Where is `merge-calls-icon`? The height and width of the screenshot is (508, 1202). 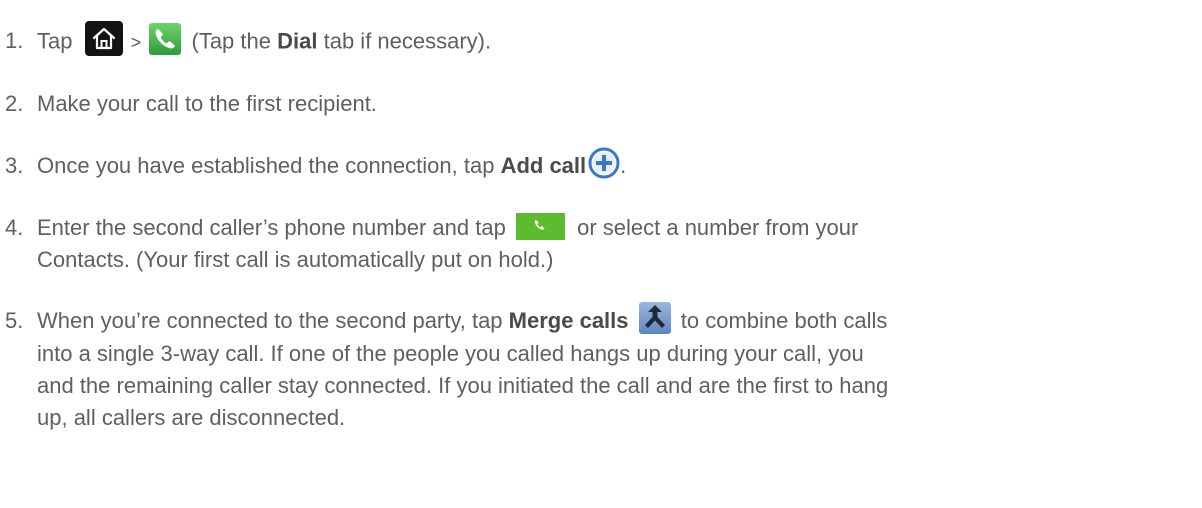
merge-calls-icon is located at coordinates (654, 318).